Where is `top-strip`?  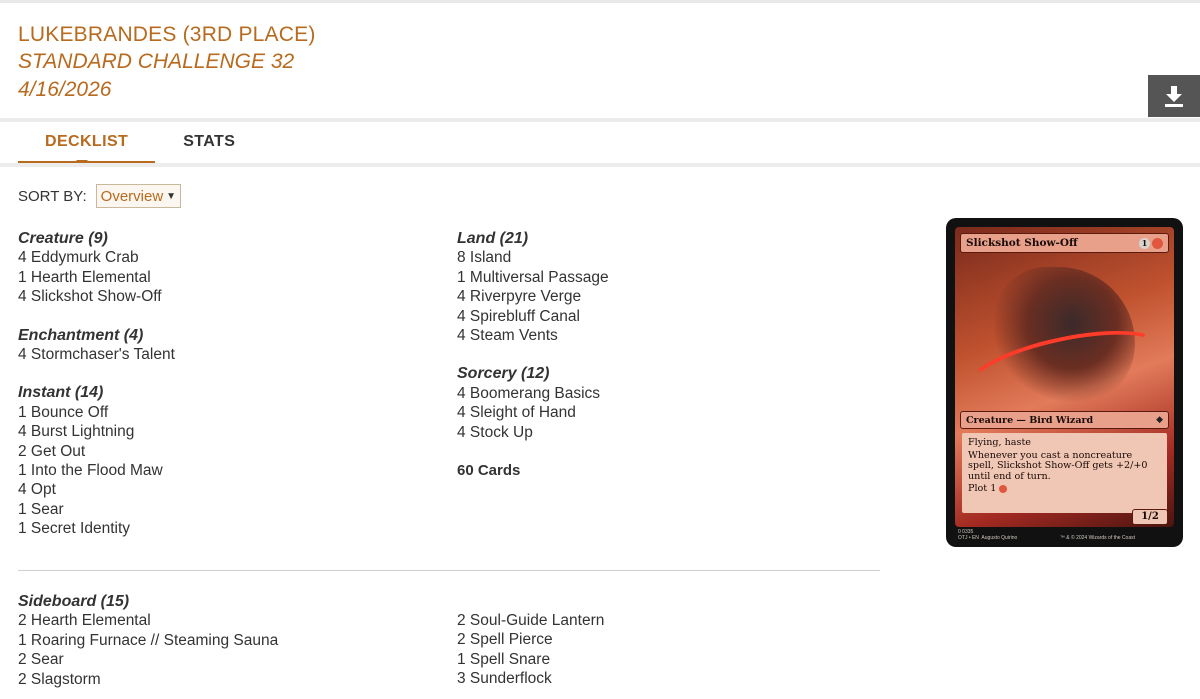 top-strip is located at coordinates (600, 1).